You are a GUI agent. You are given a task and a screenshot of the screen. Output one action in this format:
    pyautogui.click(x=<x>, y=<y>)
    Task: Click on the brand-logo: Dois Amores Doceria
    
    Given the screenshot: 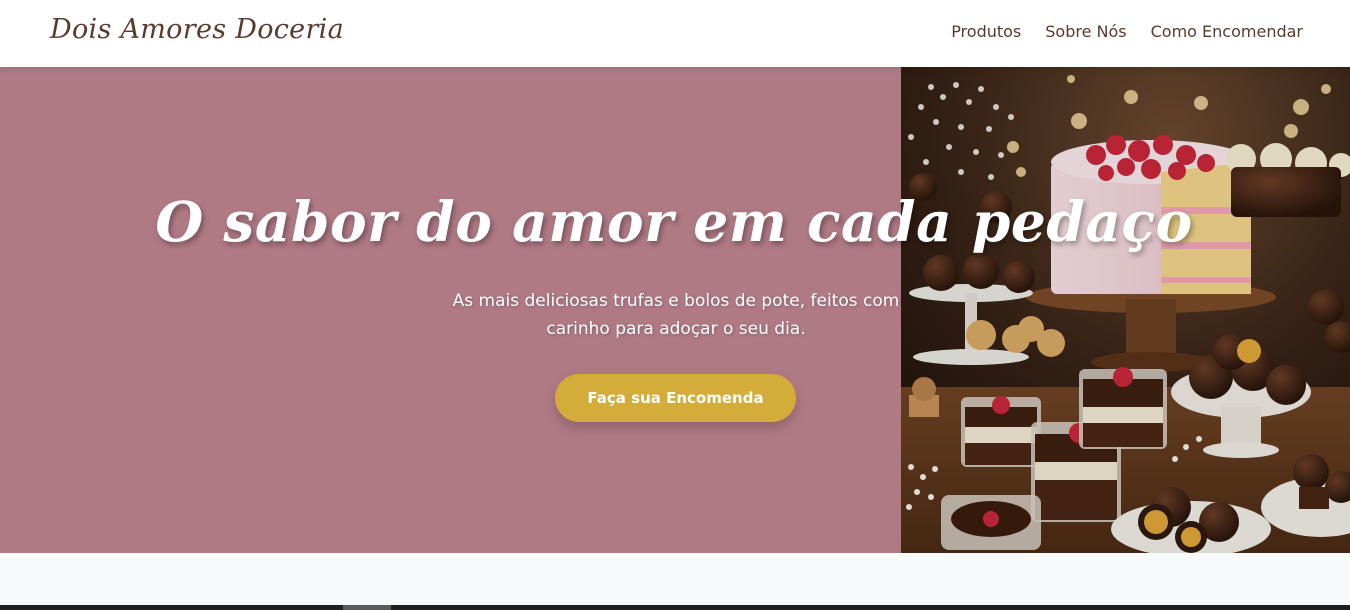 What is the action you would take?
    pyautogui.click(x=197, y=29)
    